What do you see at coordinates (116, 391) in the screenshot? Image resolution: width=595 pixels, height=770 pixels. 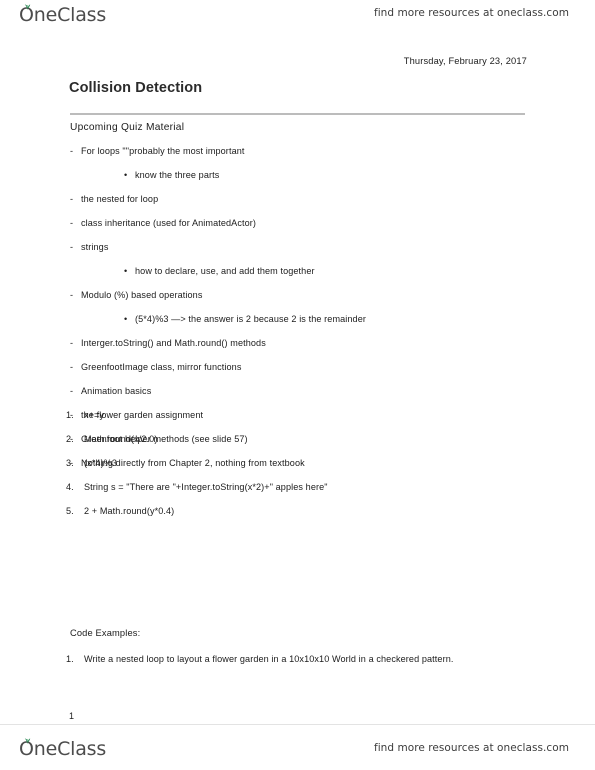 I see `list-item-text: Animation basics` at bounding box center [116, 391].